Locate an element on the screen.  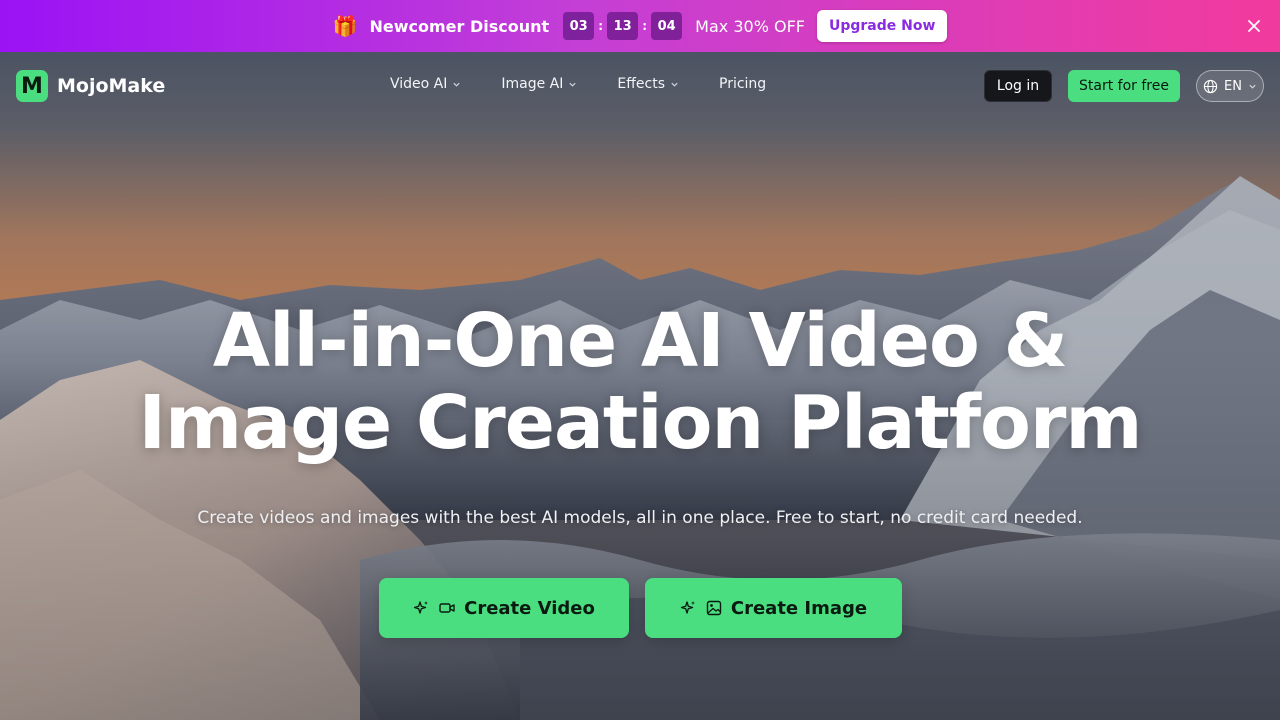
promo-title: Newcomer Discount is located at coordinates (459, 26).